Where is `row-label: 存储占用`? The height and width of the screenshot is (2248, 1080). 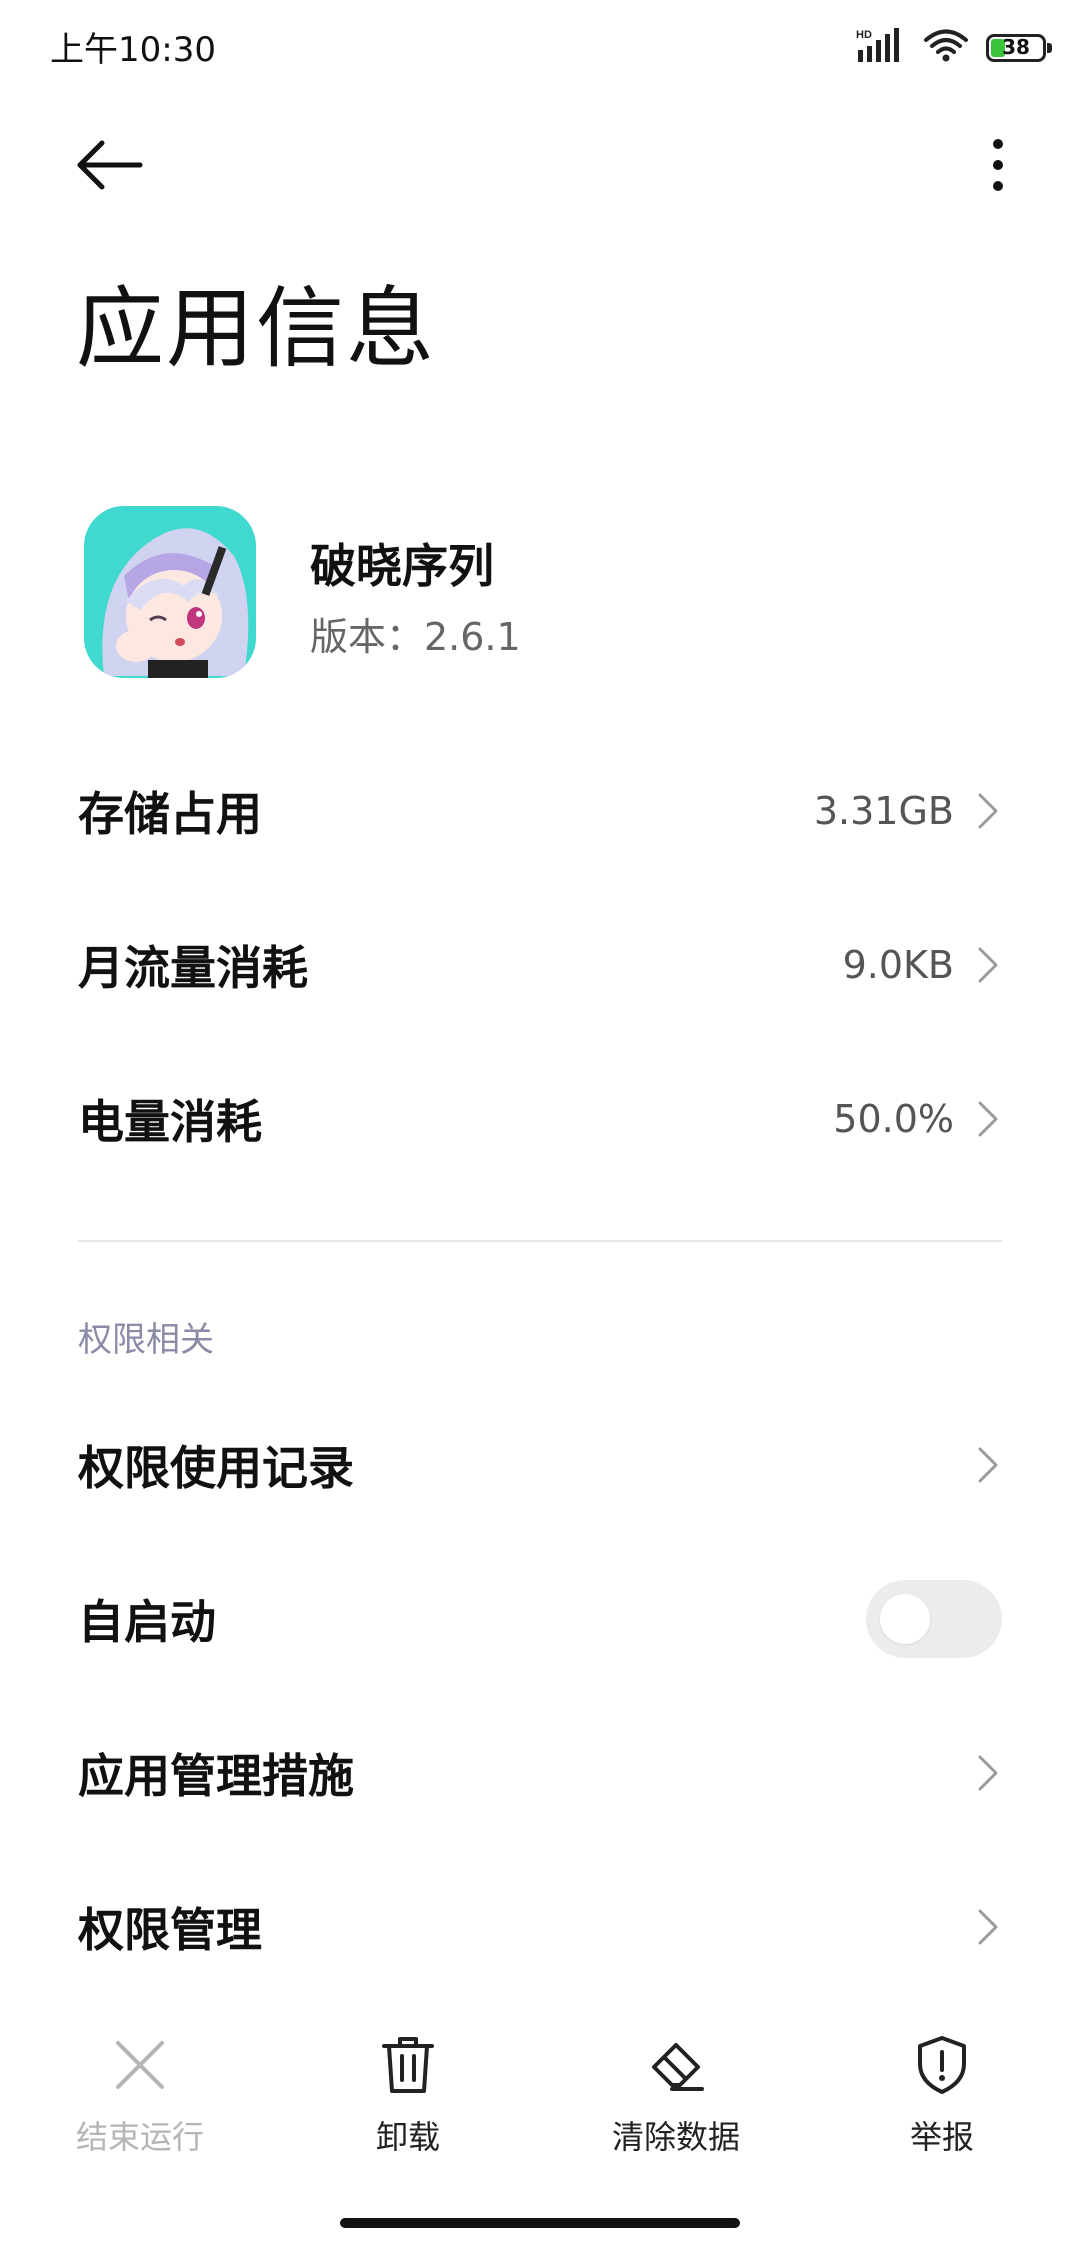
row-label: 存储占用 is located at coordinates (170, 814).